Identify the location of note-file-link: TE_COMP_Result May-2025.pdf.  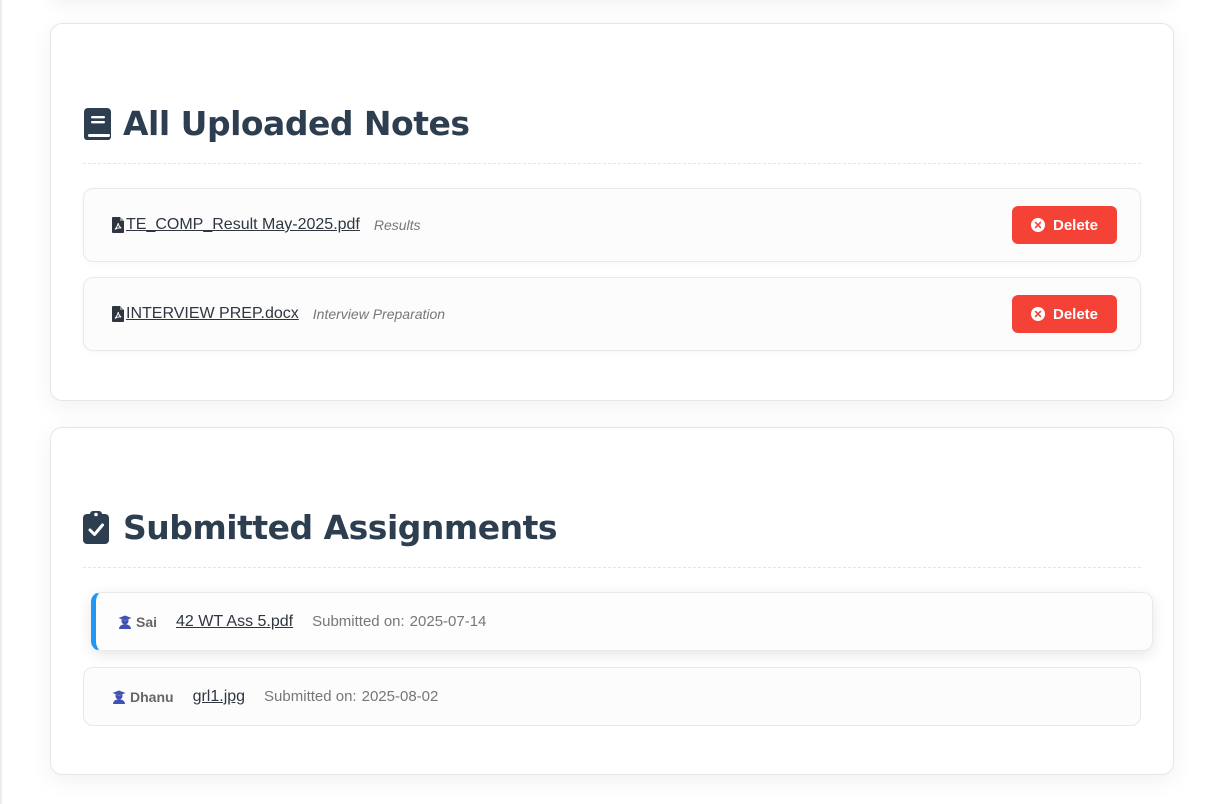
(236, 225).